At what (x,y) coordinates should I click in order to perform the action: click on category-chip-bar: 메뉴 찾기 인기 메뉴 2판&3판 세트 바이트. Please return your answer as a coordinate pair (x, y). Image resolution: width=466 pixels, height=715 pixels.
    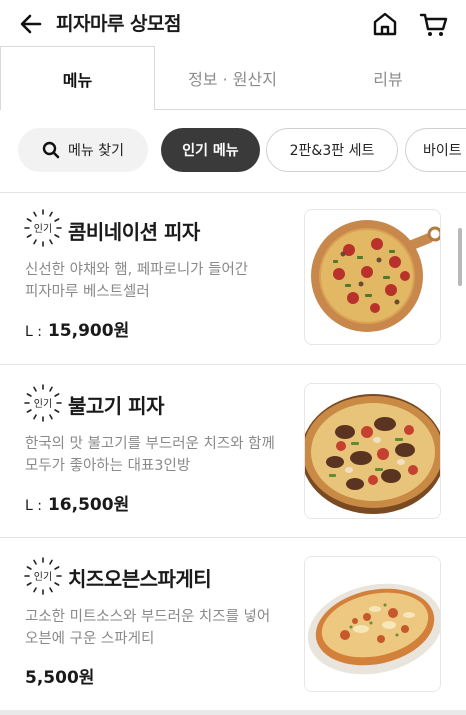
    Looking at the image, I should click on (233, 151).